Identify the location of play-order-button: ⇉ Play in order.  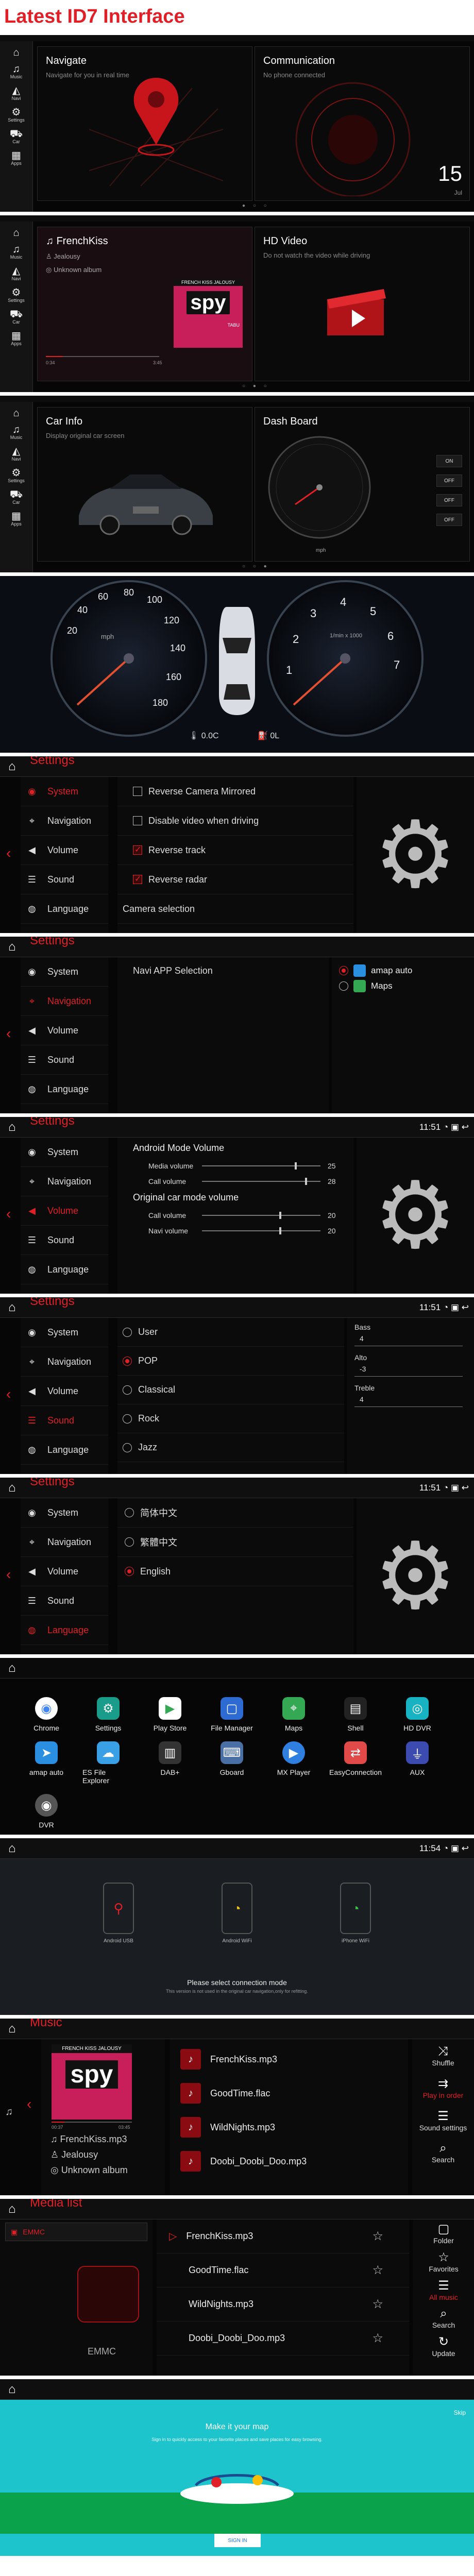
(443, 2087).